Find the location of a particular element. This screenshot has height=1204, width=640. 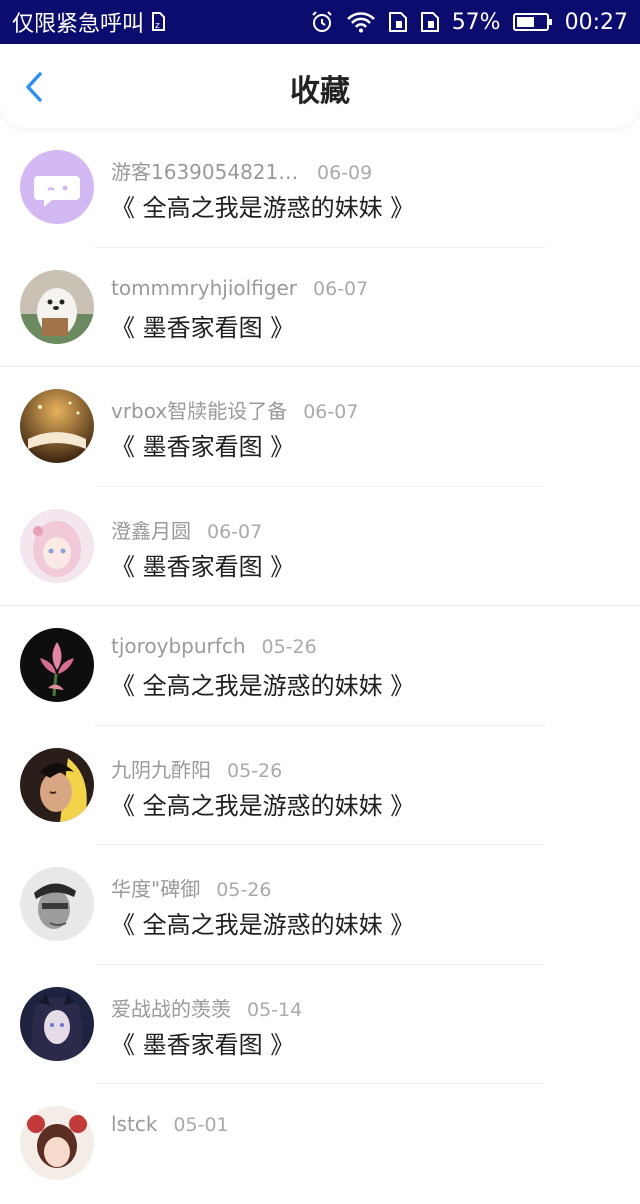

username: vrbox智牍能设了备 is located at coordinates (199, 411).